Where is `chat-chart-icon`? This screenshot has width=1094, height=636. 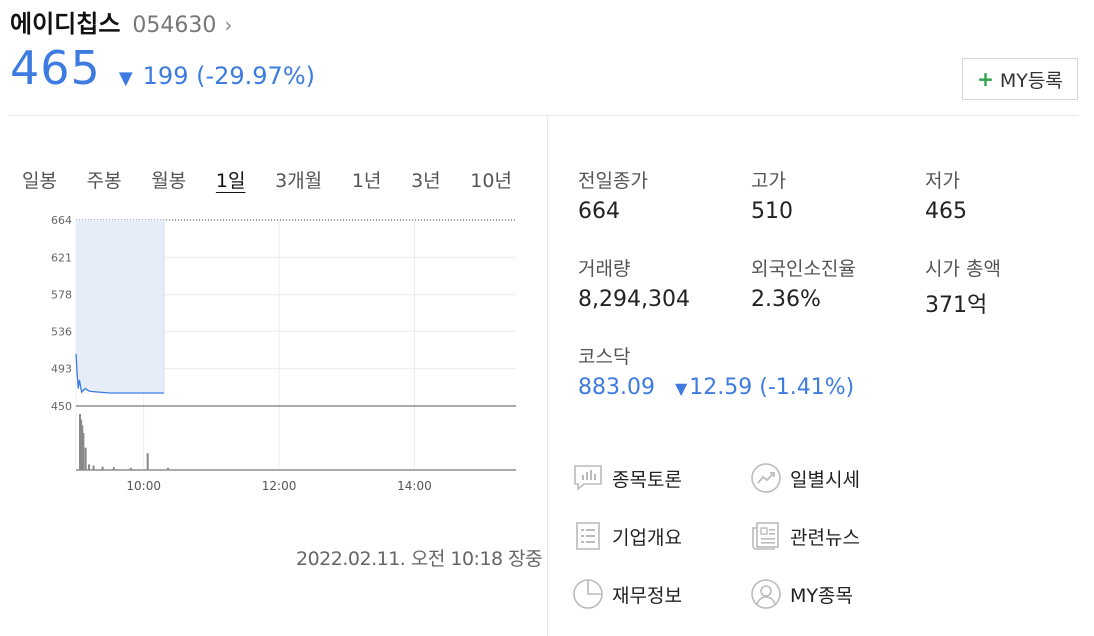 chat-chart-icon is located at coordinates (588, 478).